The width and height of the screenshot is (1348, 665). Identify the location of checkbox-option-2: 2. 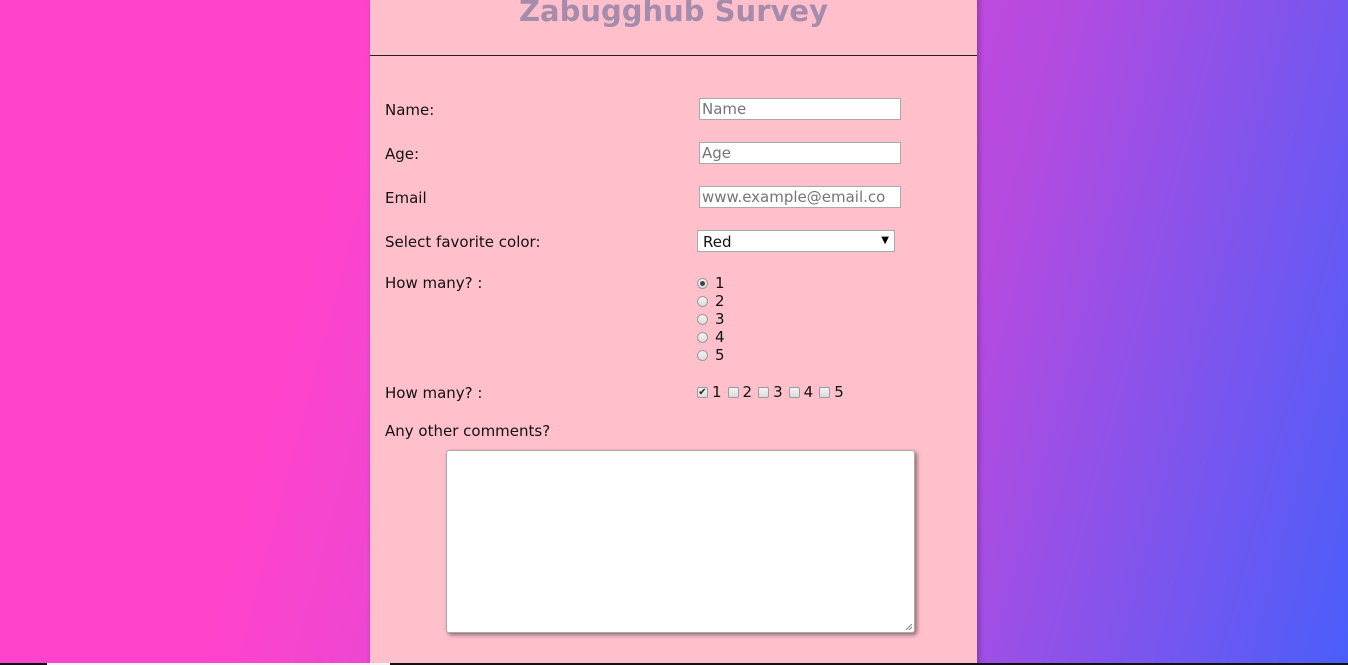
(740, 392).